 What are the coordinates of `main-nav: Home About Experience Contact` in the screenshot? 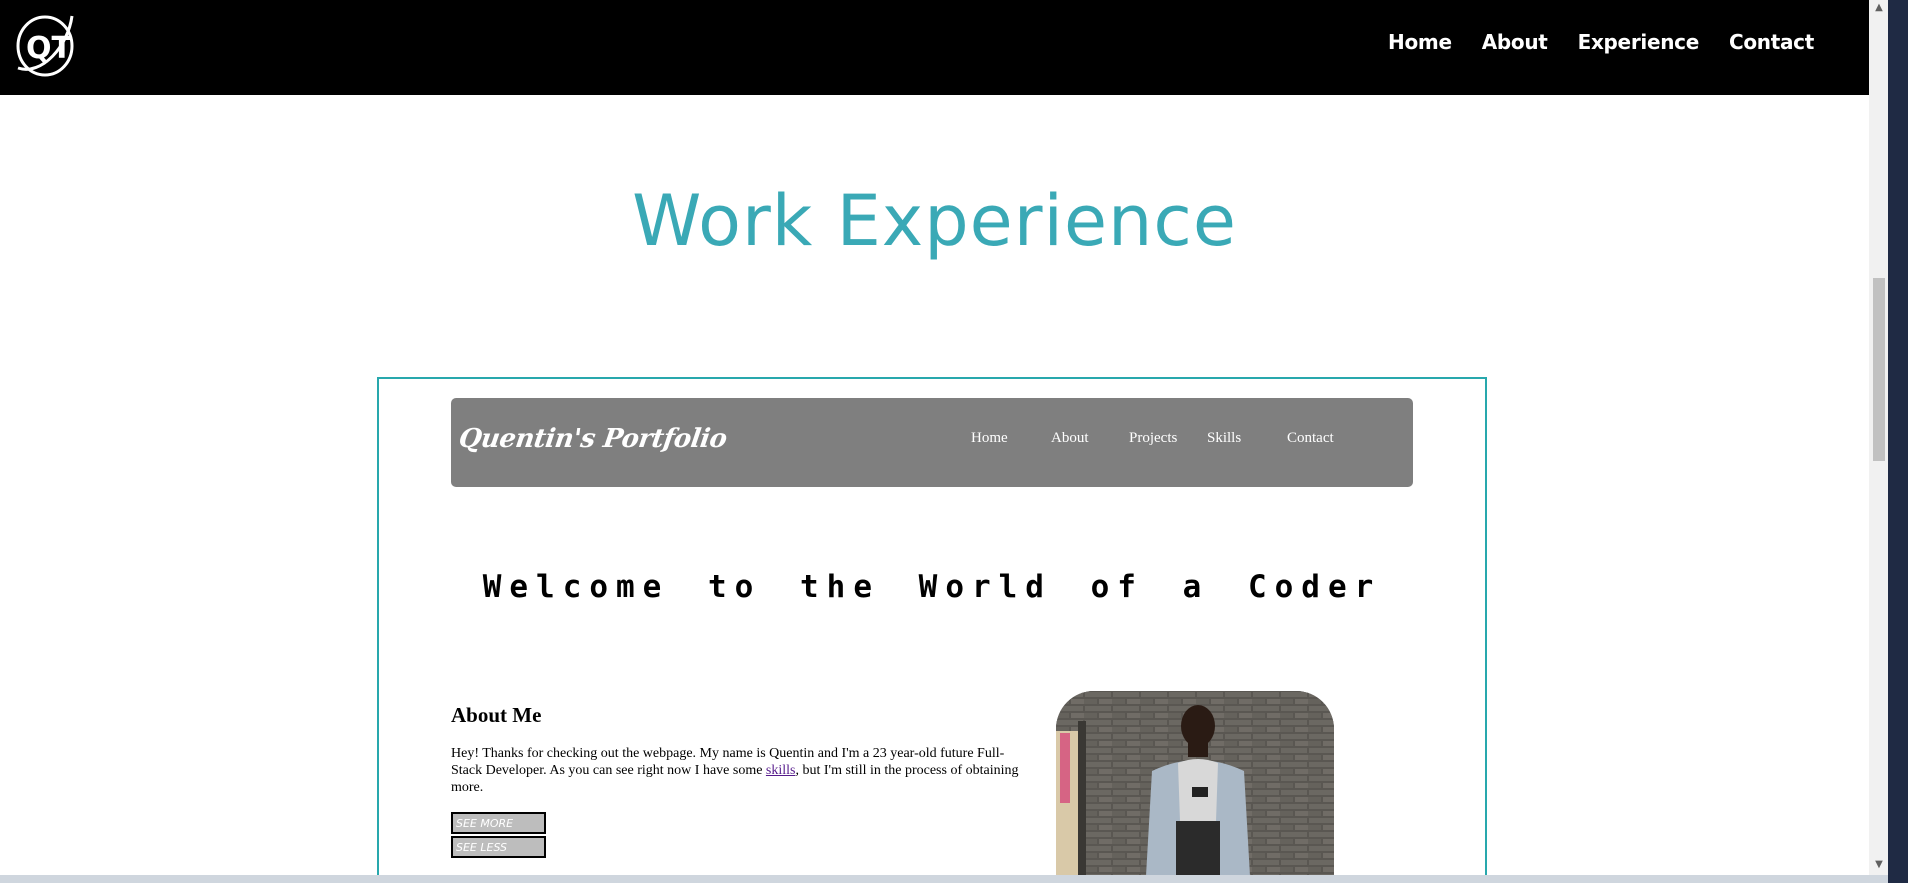 It's located at (1601, 42).